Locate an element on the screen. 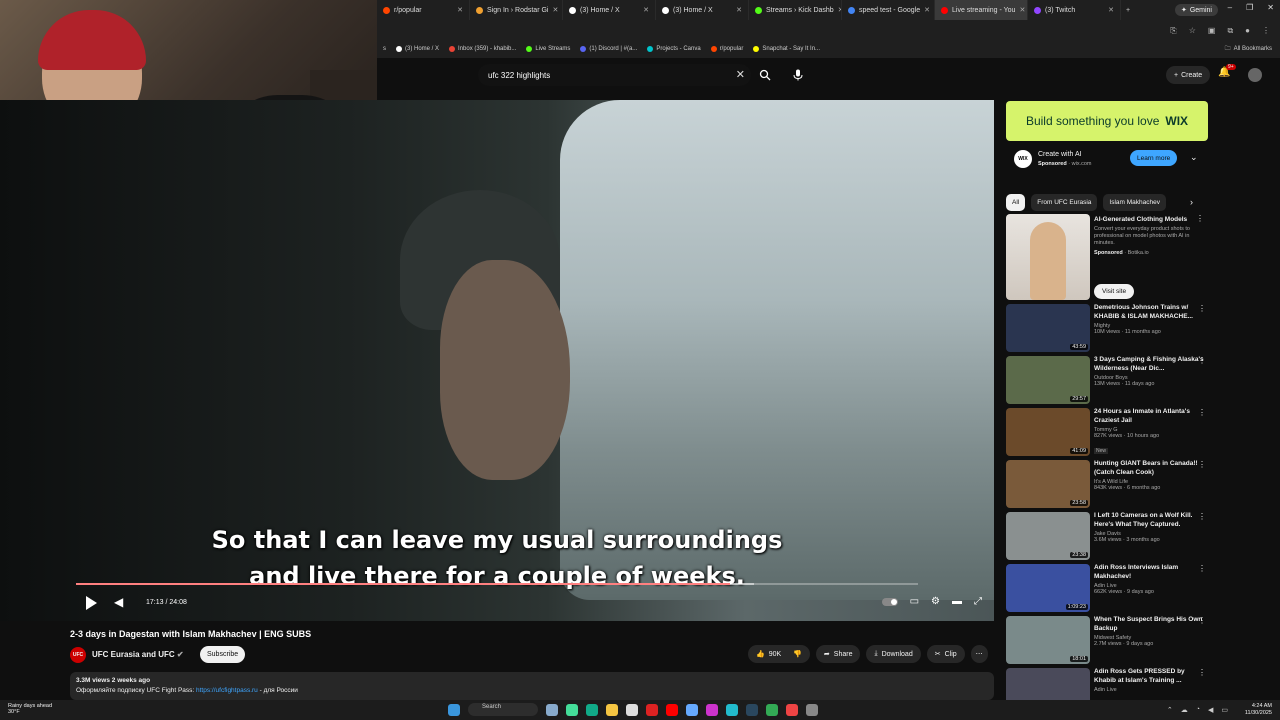  bookmark-item: Live Streams is located at coordinates (548, 49).